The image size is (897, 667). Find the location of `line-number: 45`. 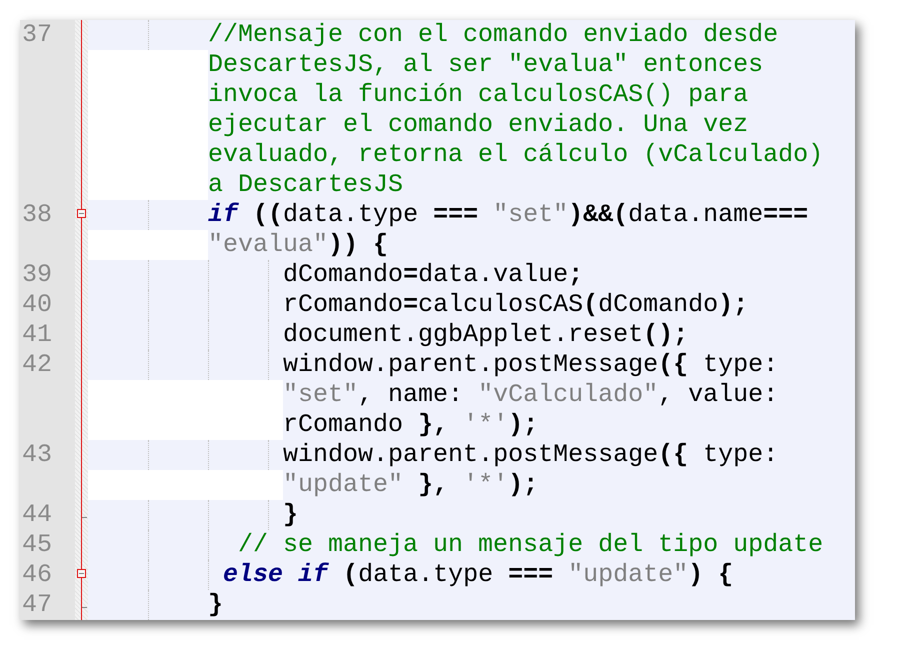

line-number: 45 is located at coordinates (37, 544).